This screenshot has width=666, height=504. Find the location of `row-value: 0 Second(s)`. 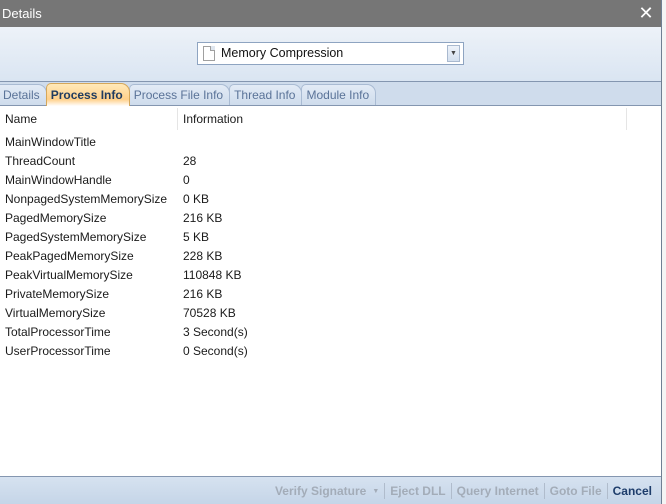

row-value: 0 Second(s) is located at coordinates (215, 350).